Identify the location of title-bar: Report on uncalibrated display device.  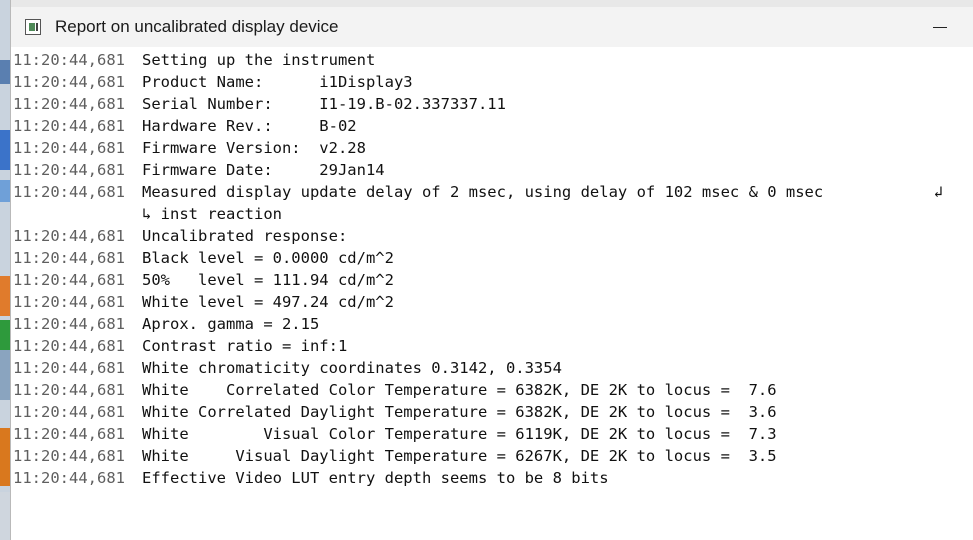
(492, 27).